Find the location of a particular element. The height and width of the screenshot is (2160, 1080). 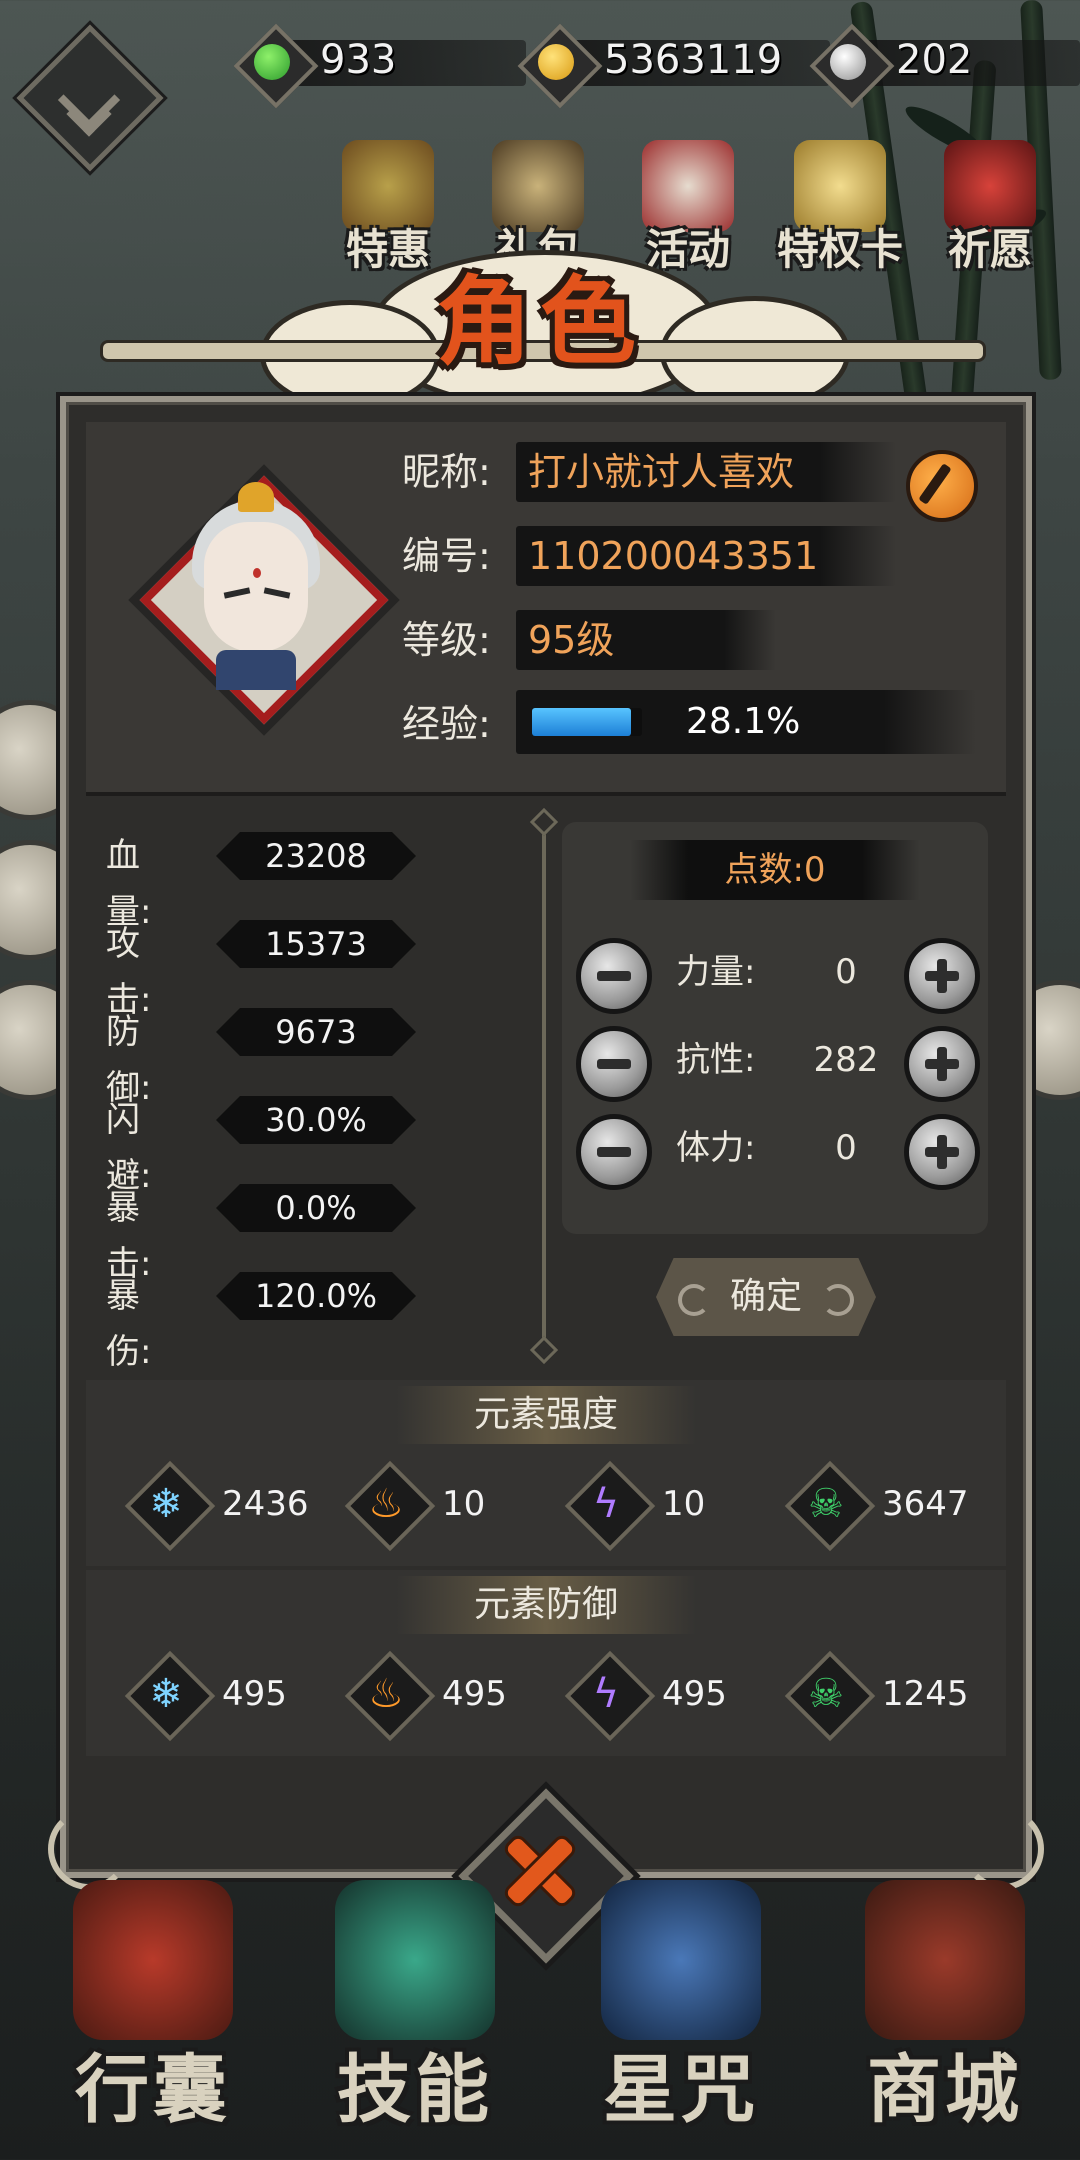

gold-coin-icon is located at coordinates (560, 66).